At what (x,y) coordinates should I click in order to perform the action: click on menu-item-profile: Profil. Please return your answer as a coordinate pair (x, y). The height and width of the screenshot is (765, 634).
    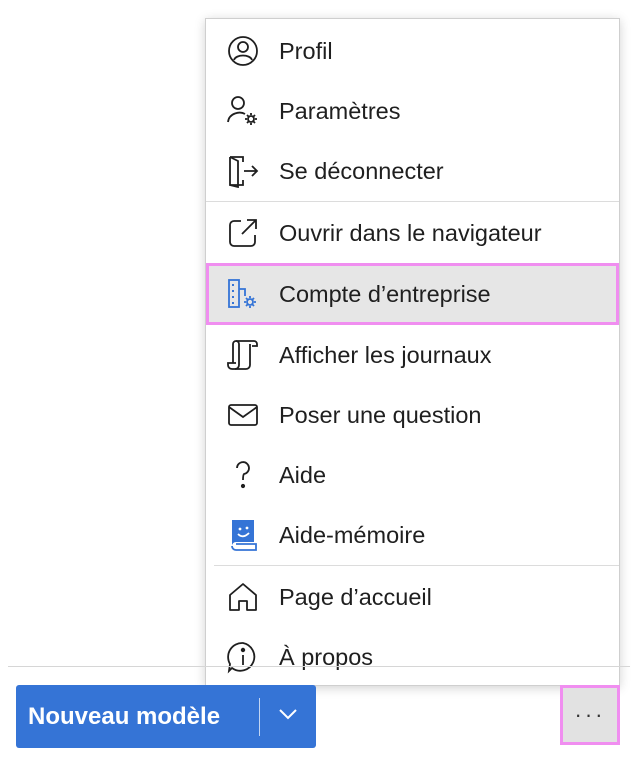
    Looking at the image, I should click on (412, 51).